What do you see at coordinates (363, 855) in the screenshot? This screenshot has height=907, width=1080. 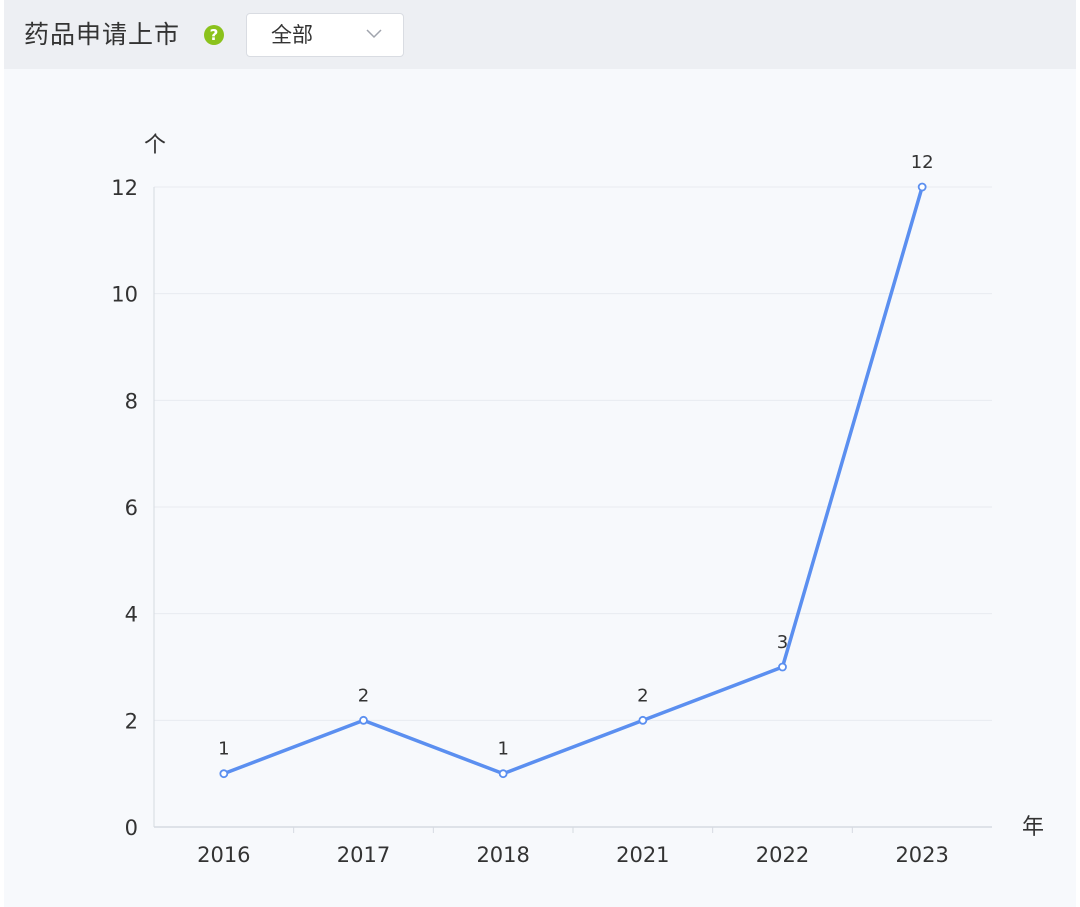 I see `x-tick-label: 2017` at bounding box center [363, 855].